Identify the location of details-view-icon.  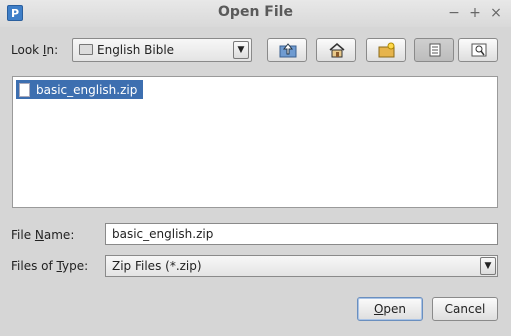
(479, 50).